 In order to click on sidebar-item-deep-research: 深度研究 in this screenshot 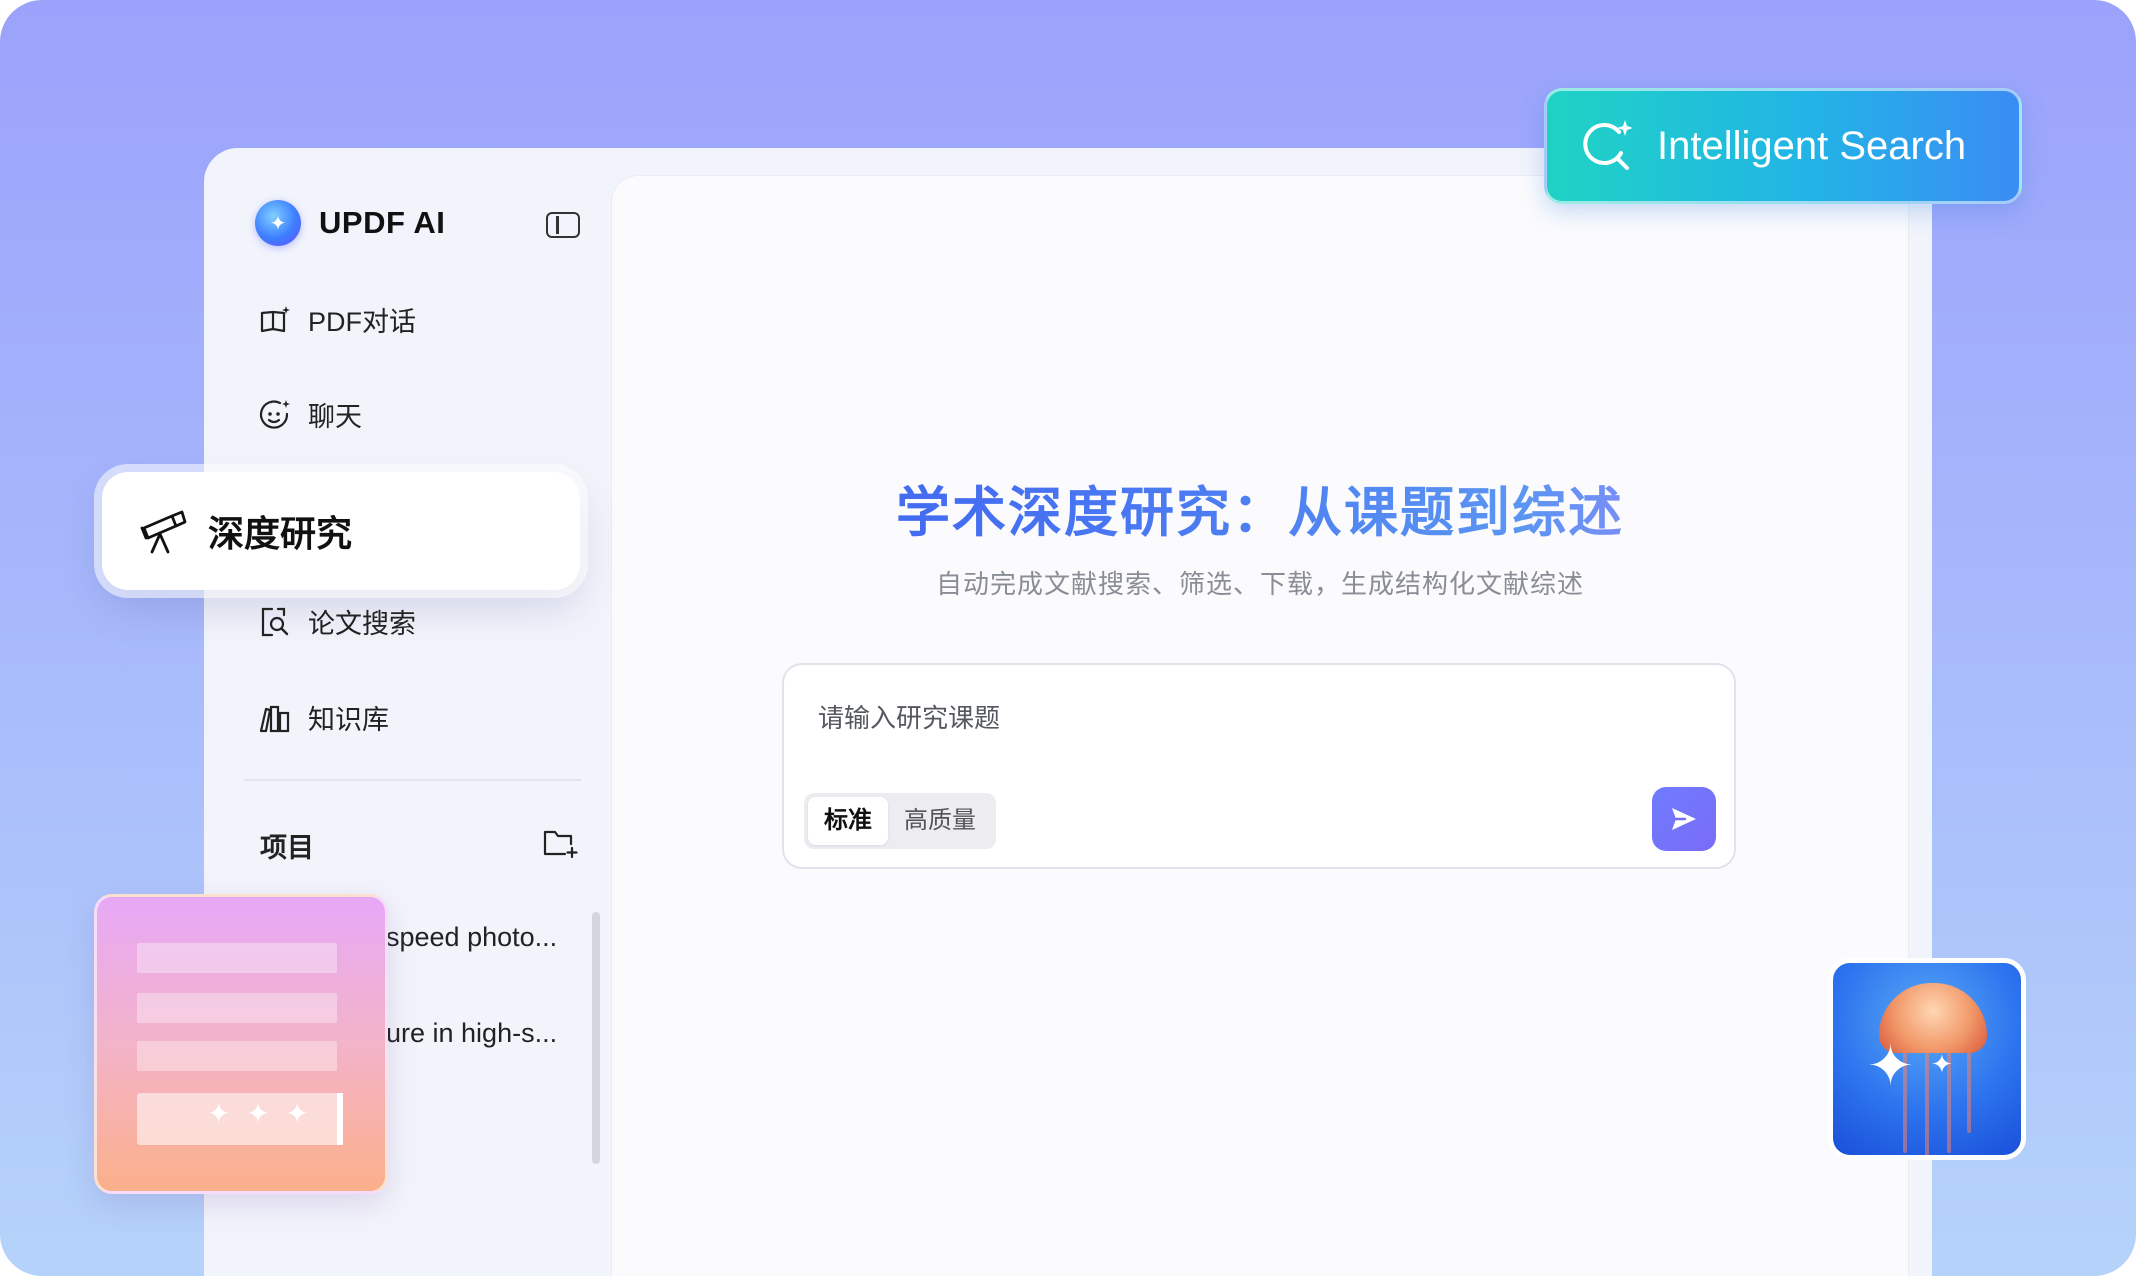, I will do `click(341, 531)`.